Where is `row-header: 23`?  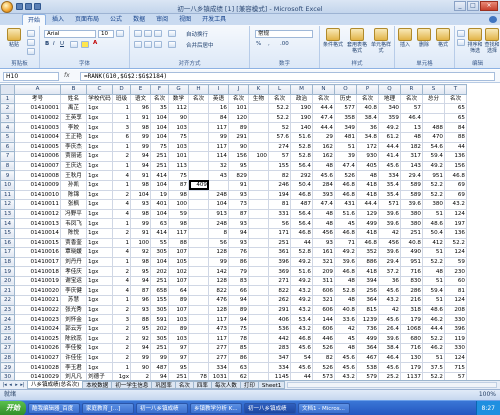 row-header: 23 is located at coordinates (7, 310).